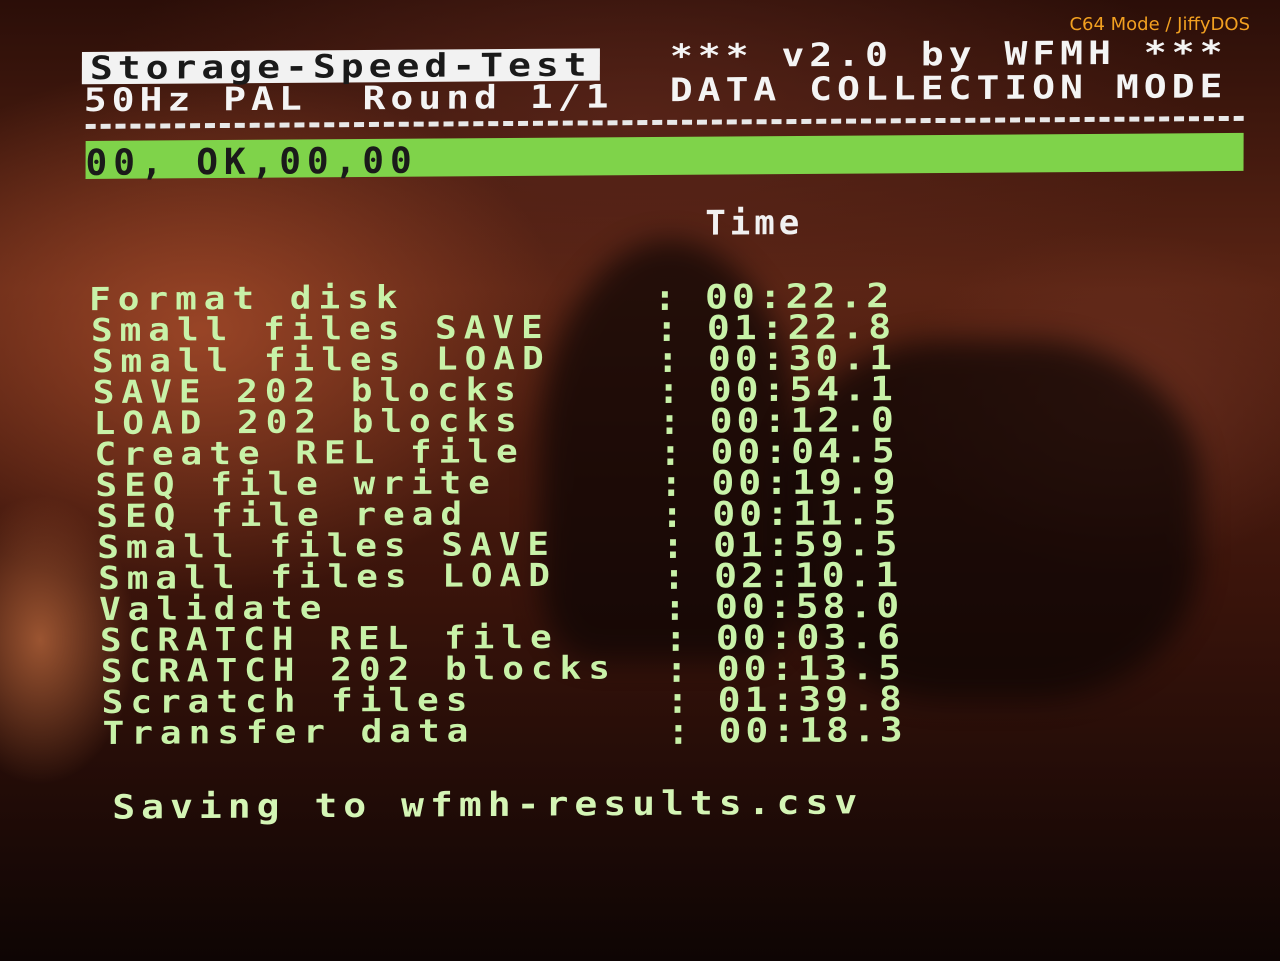 The height and width of the screenshot is (961, 1280). I want to click on separator-line, so click(664, 122).